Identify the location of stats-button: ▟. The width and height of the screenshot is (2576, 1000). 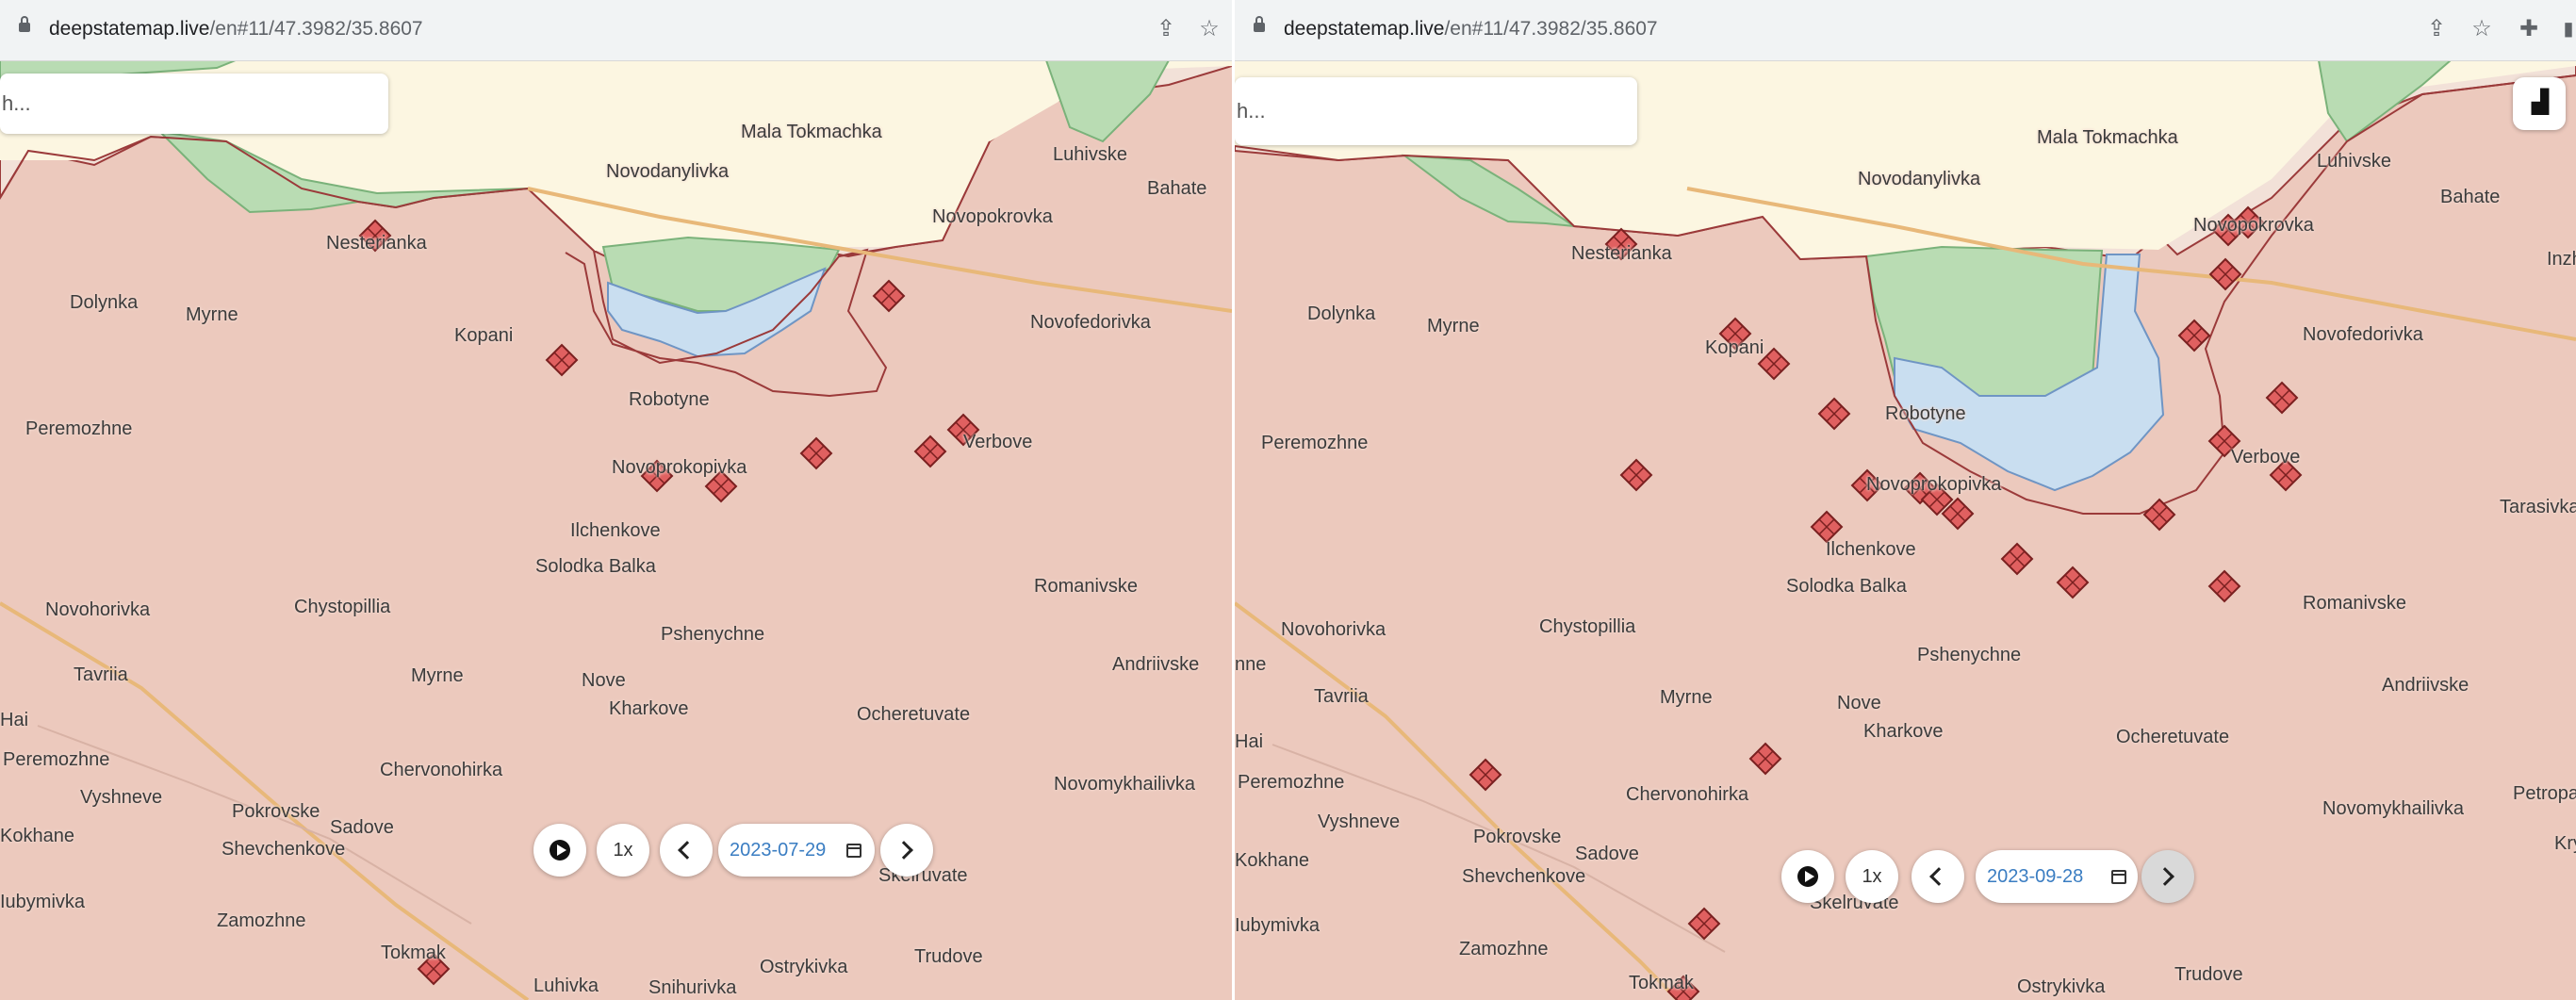
(2539, 103).